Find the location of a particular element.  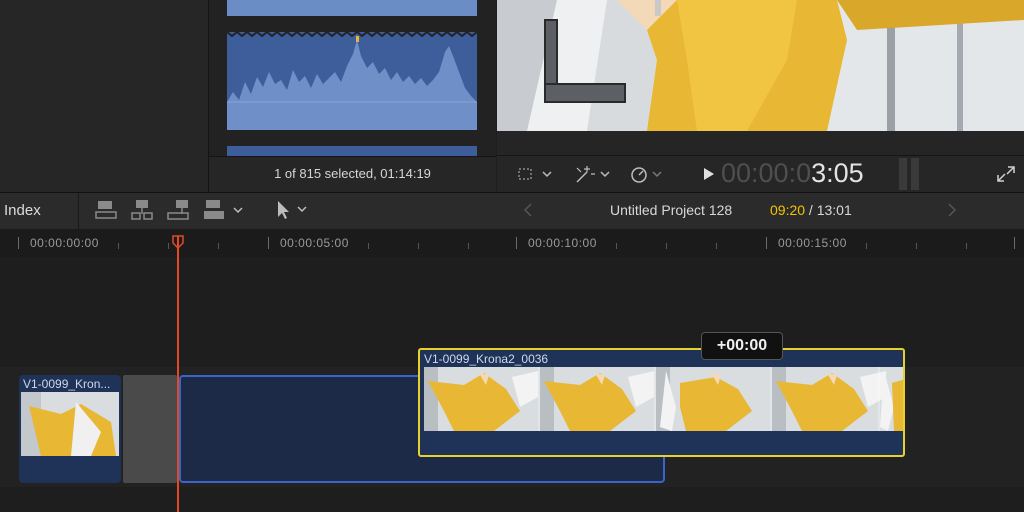

crop-menu is located at coordinates (537, 174).